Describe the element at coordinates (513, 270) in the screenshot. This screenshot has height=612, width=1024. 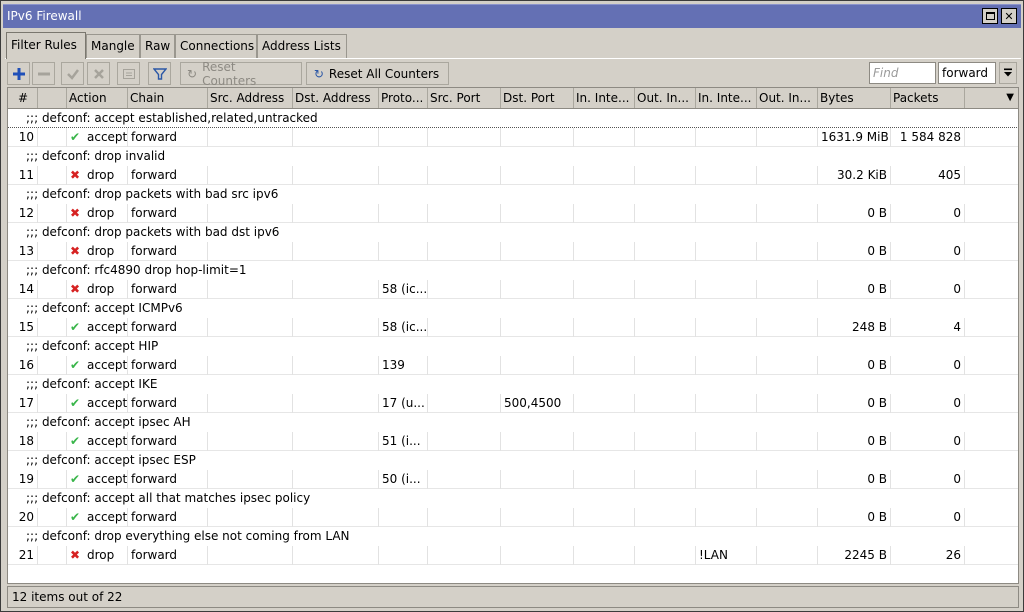
I see `comment-row: ;;; defconf: rfc4890 drop hop-limit=1` at that location.